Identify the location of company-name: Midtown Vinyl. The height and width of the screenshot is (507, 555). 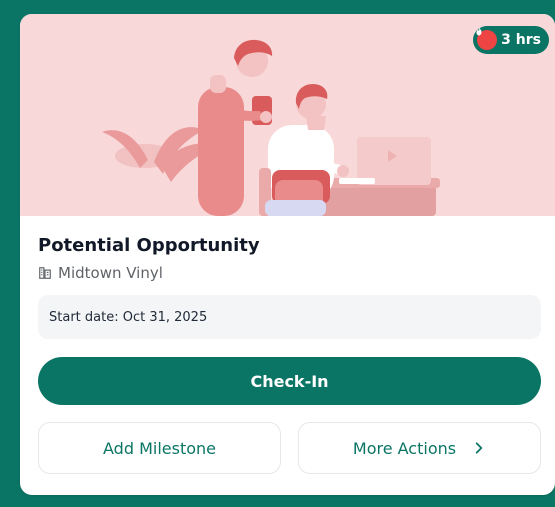
(110, 273).